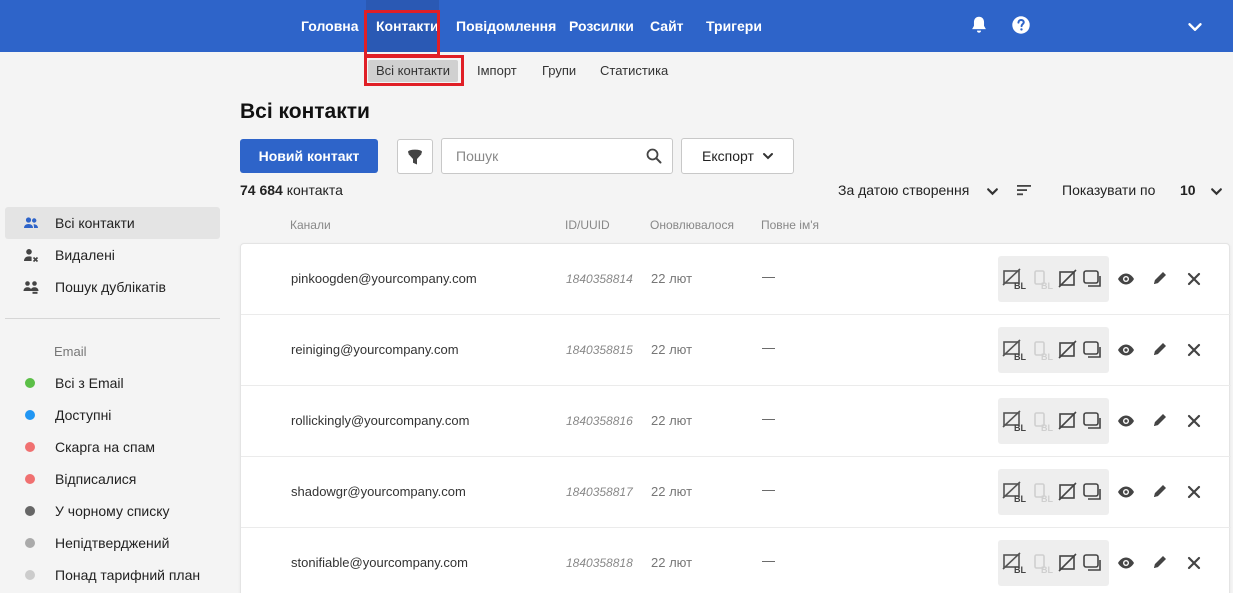 The height and width of the screenshot is (593, 1233). I want to click on sidebar-email-filter: Доступні, so click(112, 415).